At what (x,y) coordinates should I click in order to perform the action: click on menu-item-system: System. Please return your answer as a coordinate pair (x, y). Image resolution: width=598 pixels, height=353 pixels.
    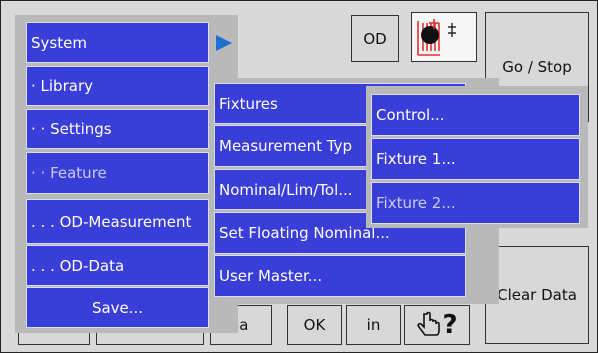
    Looking at the image, I should click on (117, 42).